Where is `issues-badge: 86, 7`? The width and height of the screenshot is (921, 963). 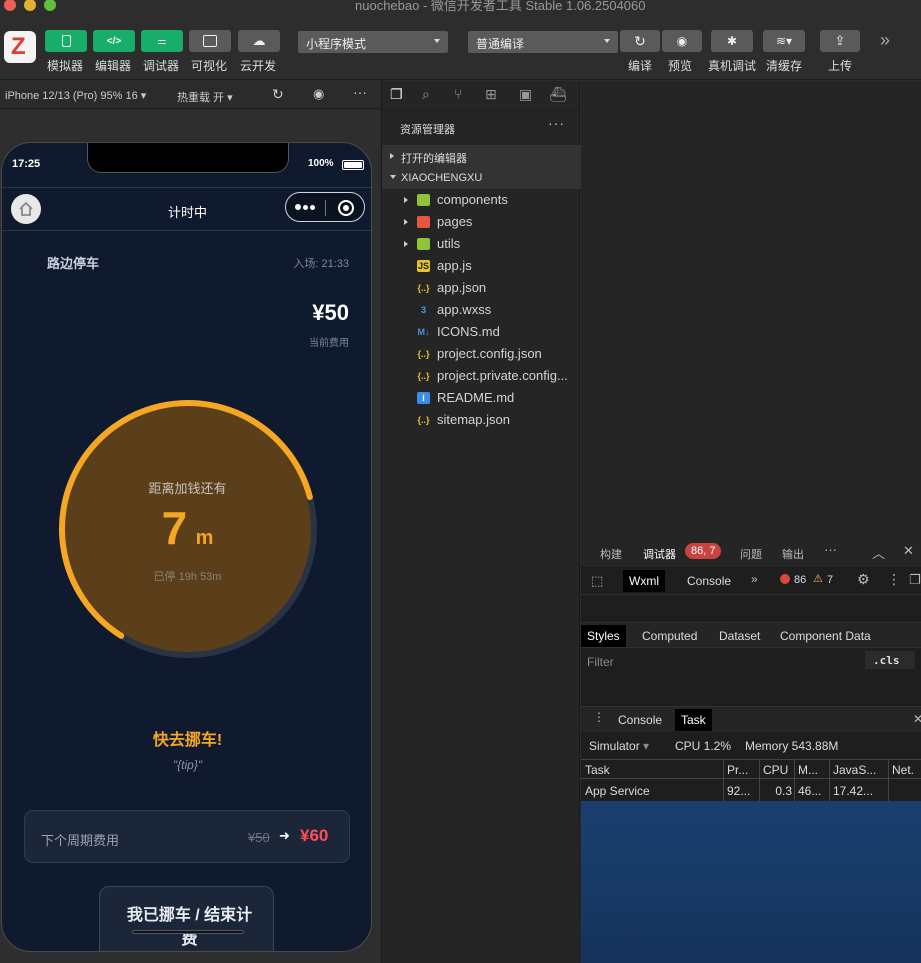
issues-badge: 86, 7 is located at coordinates (703, 551).